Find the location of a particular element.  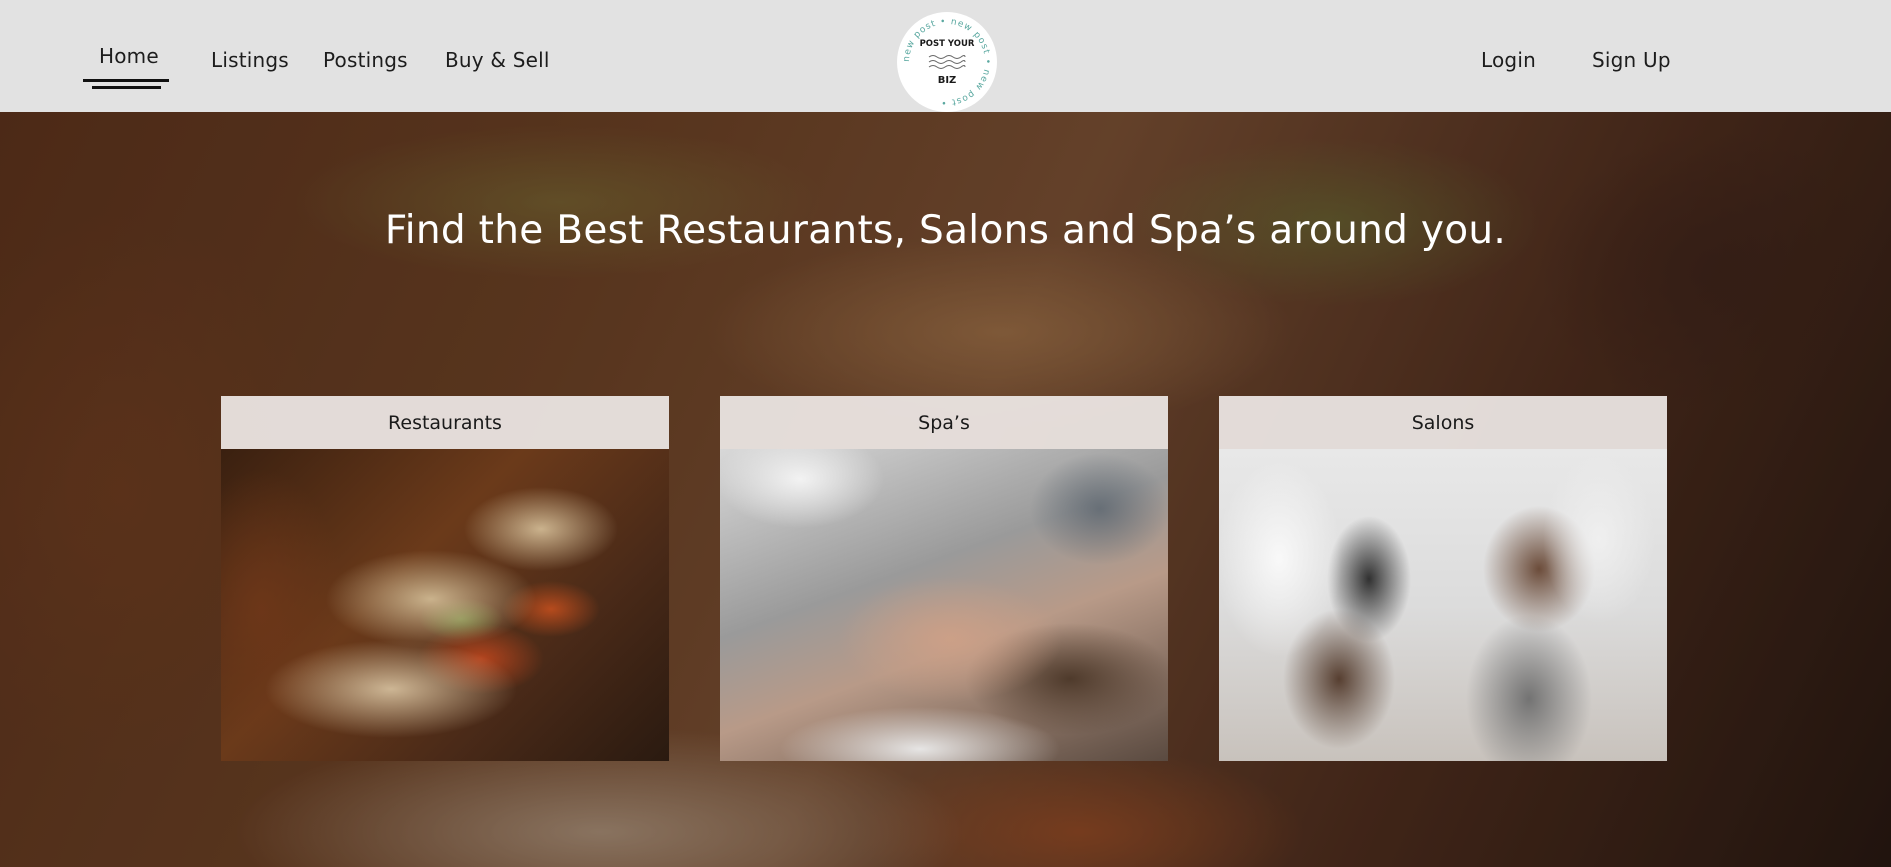

nav-home-active-underline-secondary is located at coordinates (126, 87).